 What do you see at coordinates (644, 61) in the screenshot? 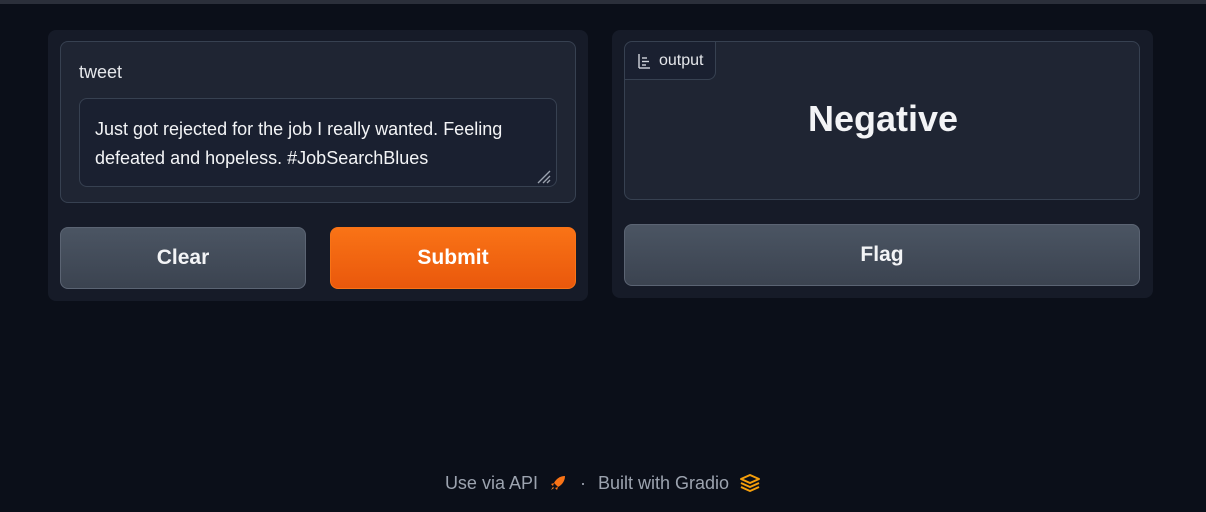
I see `label-icon` at bounding box center [644, 61].